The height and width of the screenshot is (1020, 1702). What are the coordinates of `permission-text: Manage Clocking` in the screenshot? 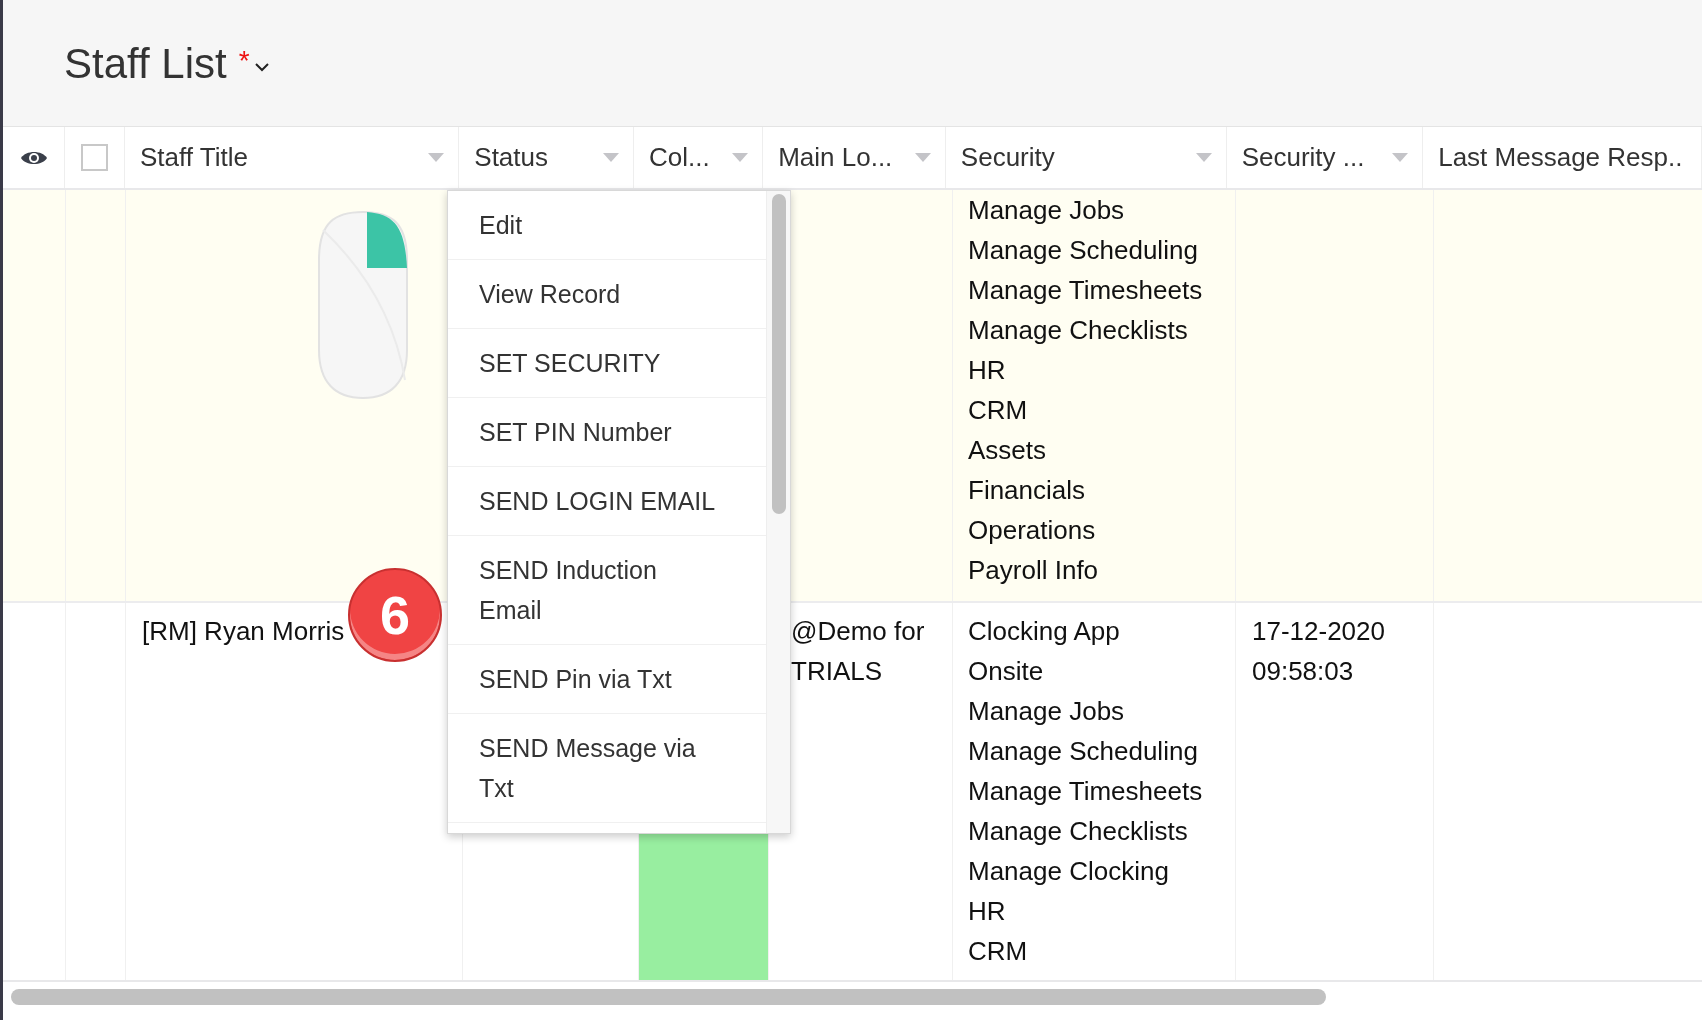 It's located at (1069, 871).